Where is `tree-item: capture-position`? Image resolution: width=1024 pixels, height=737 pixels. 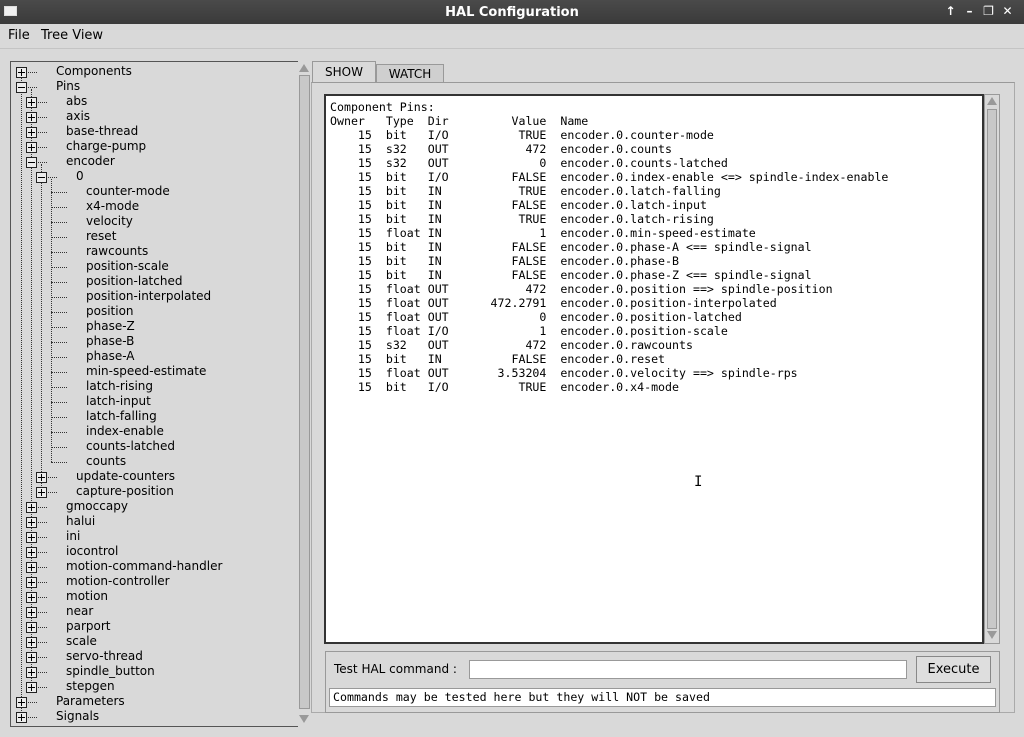 tree-item: capture-position is located at coordinates (154, 491).